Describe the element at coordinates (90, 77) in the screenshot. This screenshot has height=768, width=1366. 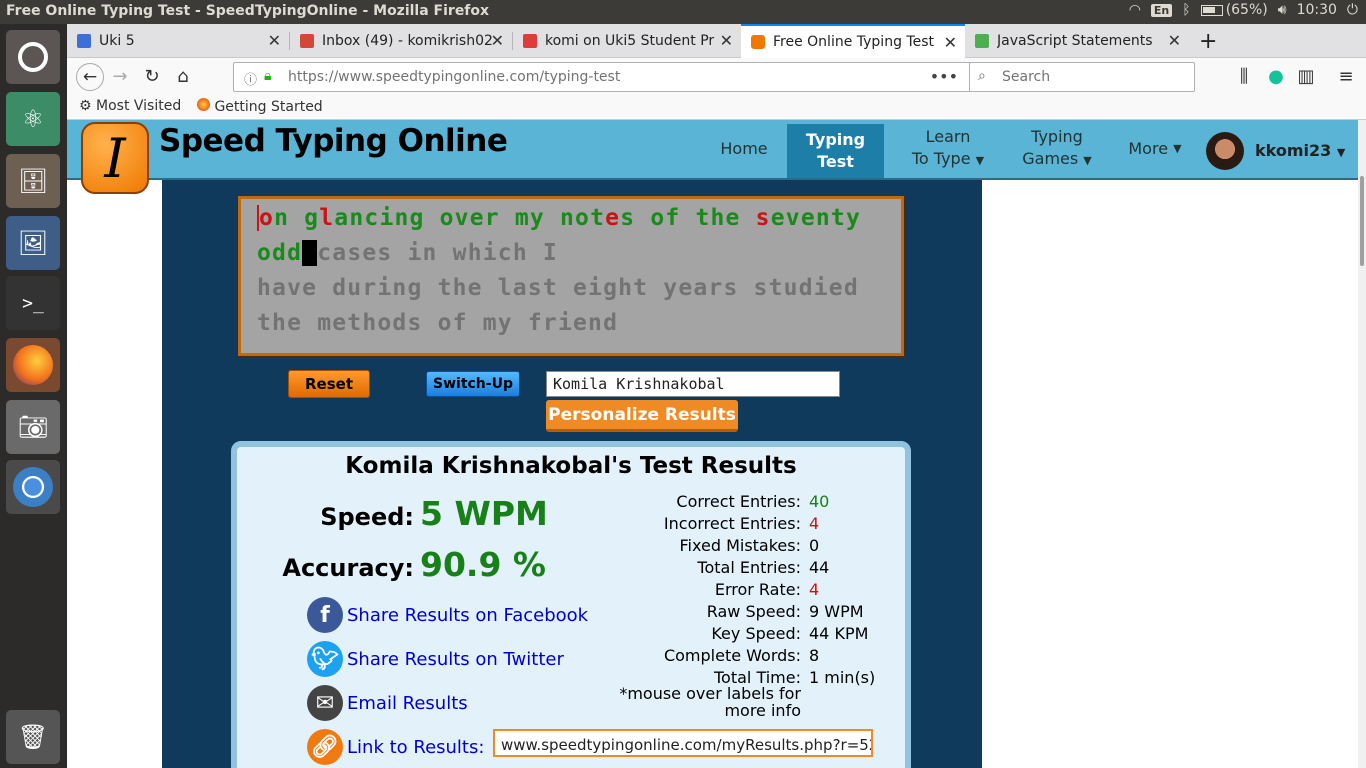
I see `back-icon: ←` at that location.